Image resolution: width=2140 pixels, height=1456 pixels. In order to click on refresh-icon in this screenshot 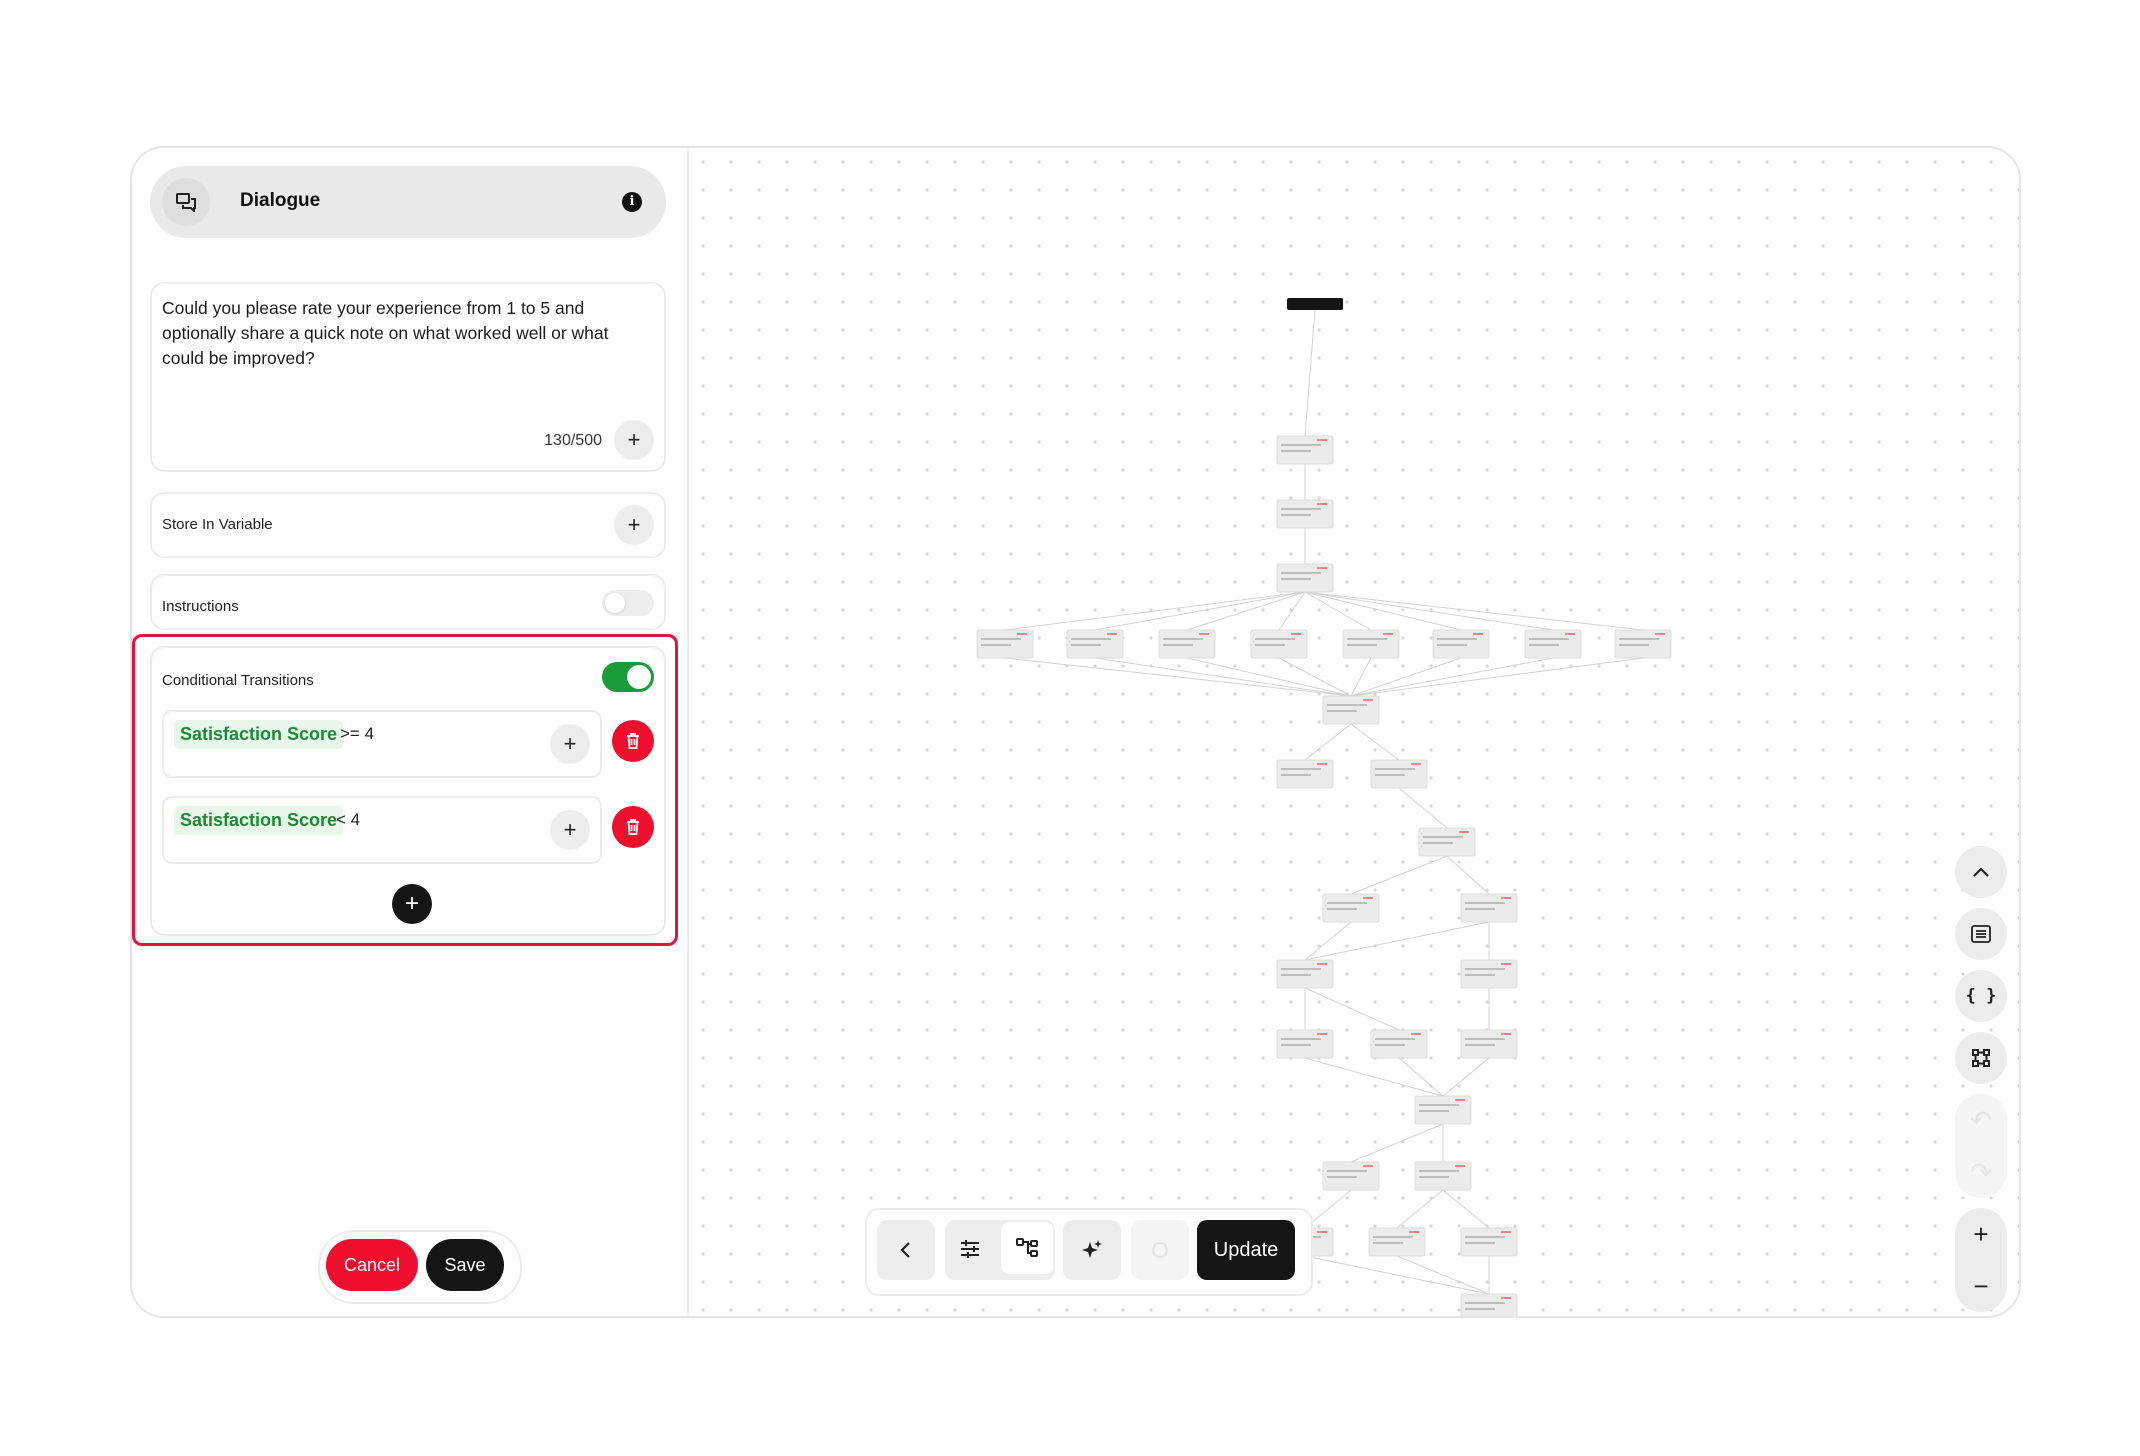, I will do `click(1160, 1250)`.